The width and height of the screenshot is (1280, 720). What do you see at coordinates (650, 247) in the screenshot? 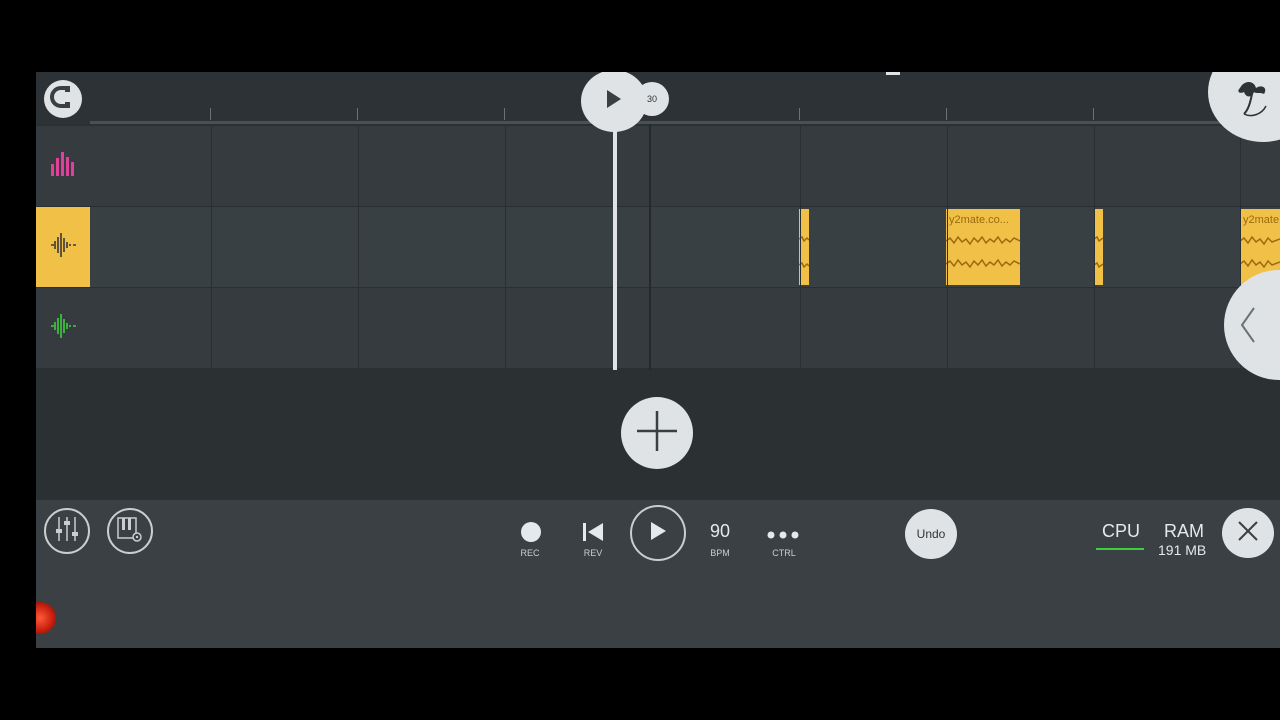
I see `loop-end-line` at bounding box center [650, 247].